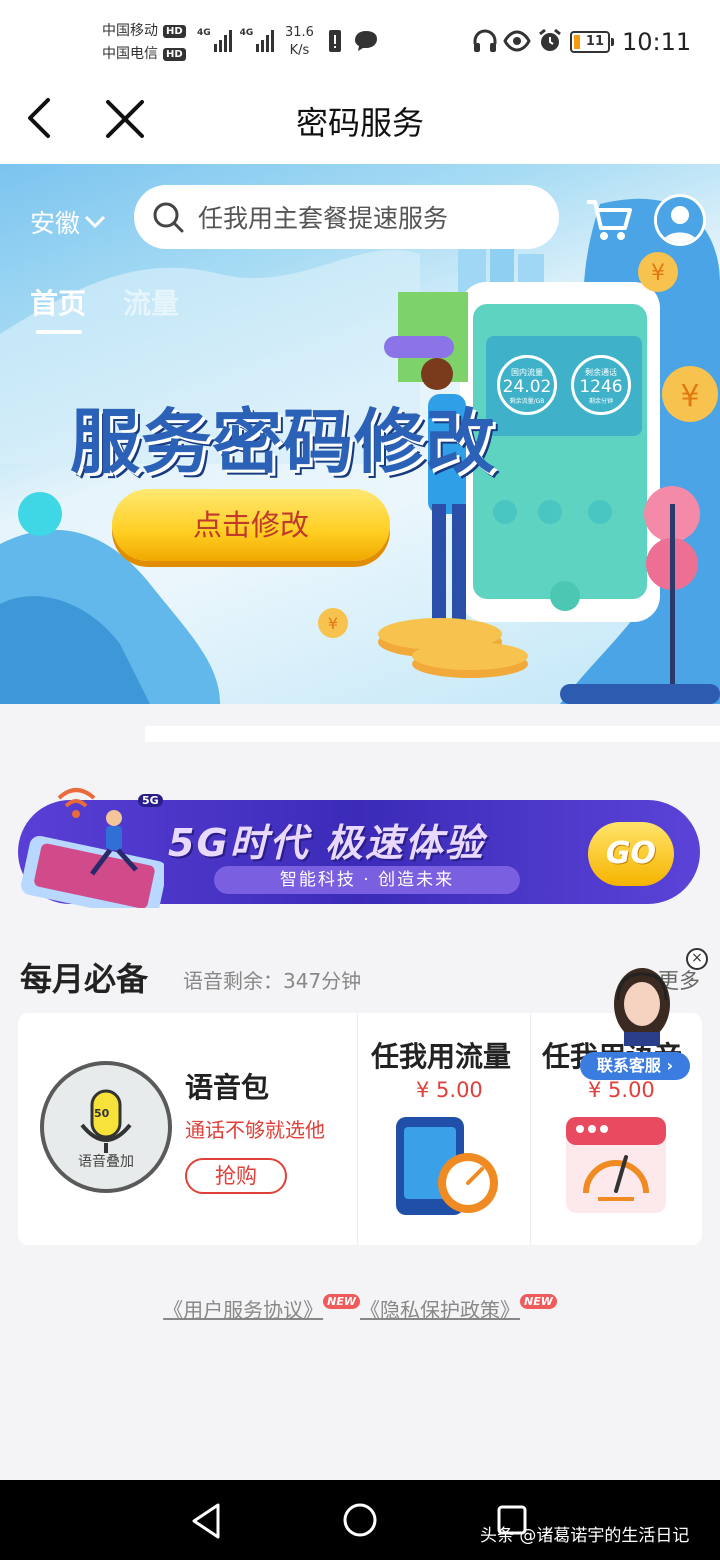 The width and height of the screenshot is (720, 1560). What do you see at coordinates (168, 217) in the screenshot?
I see `search-icon` at bounding box center [168, 217].